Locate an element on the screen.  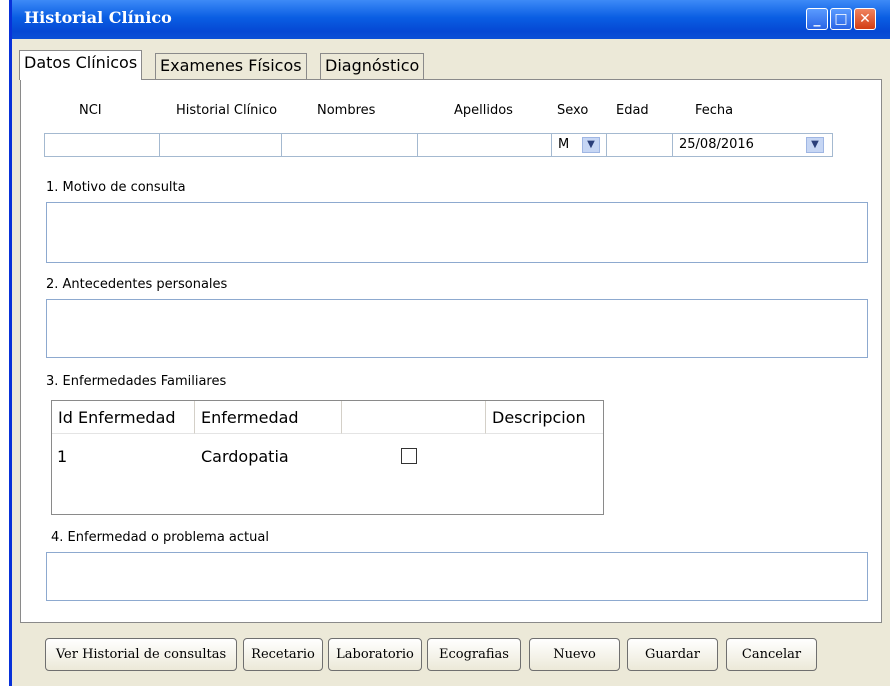
minimize-icon: _ is located at coordinates (817, 19).